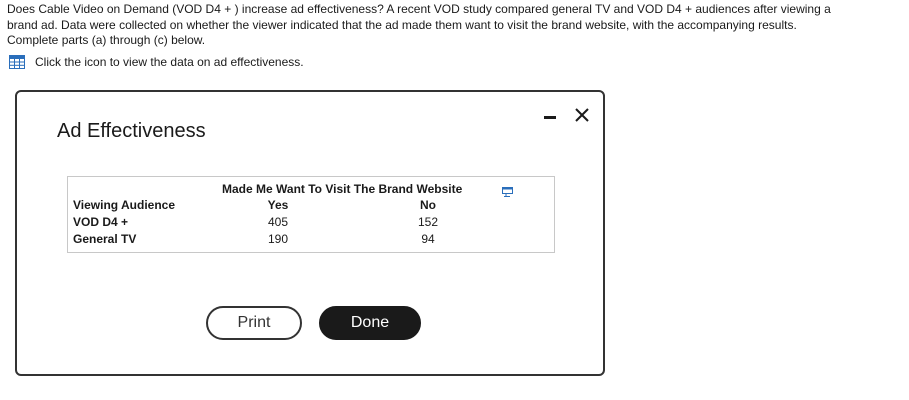 This screenshot has width=909, height=400. I want to click on dialog-title: Ad Effectiveness, so click(131, 131).